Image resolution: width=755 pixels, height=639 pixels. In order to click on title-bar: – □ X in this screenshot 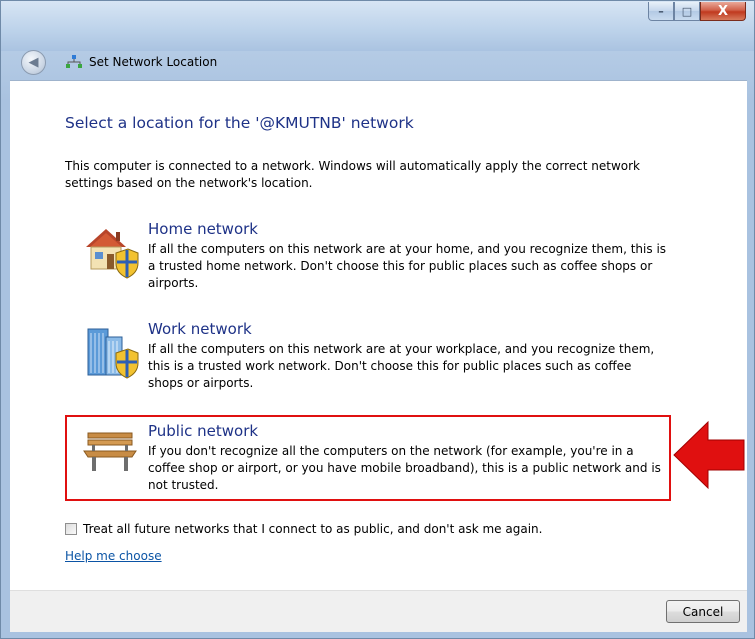, I will do `click(377, 26)`.